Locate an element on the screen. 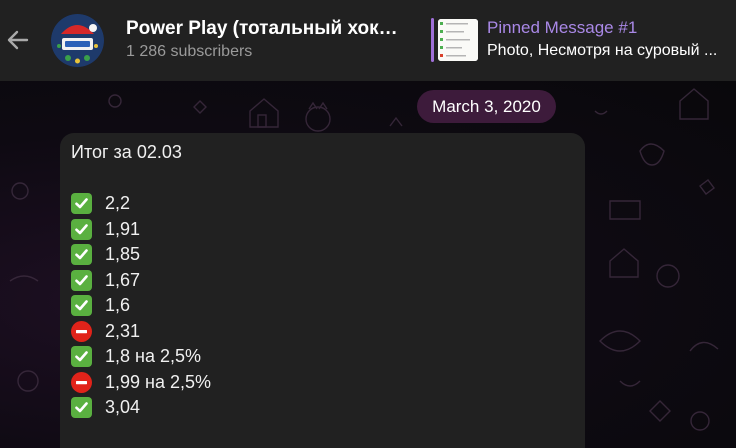  result-value: 1,8 на 2,5% is located at coordinates (153, 356).